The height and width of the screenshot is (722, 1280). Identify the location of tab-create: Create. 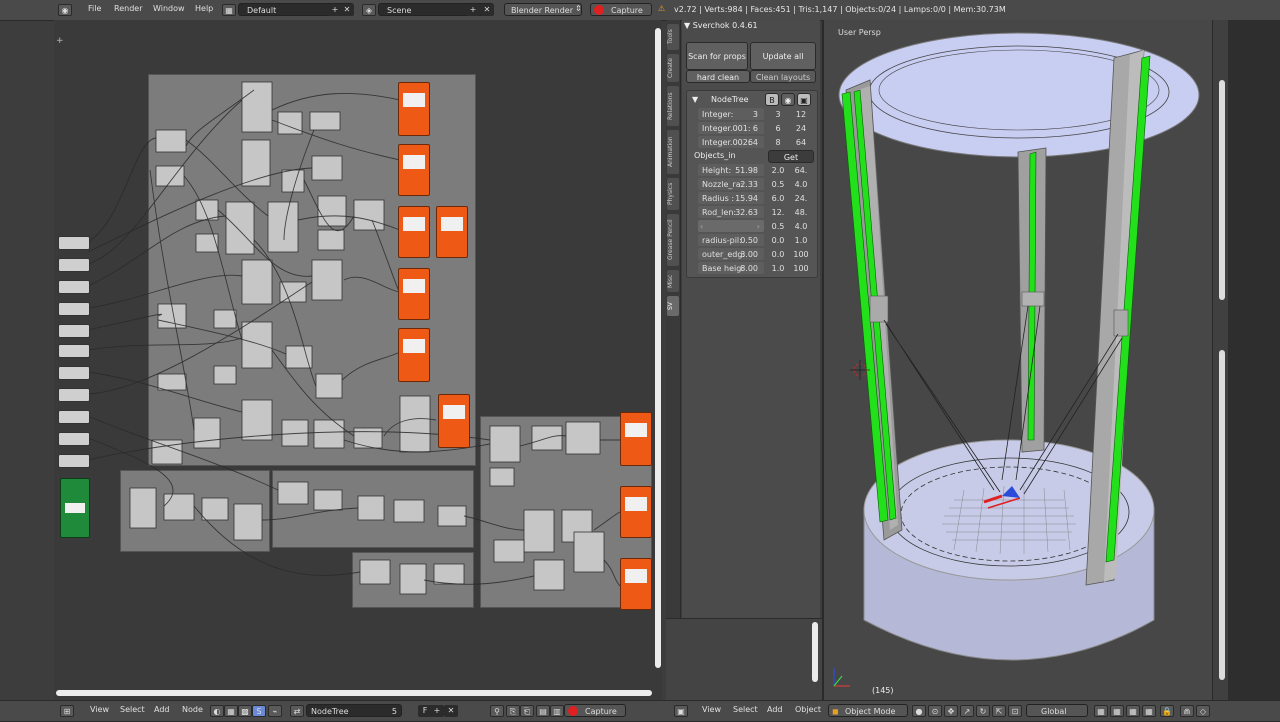
(673, 68).